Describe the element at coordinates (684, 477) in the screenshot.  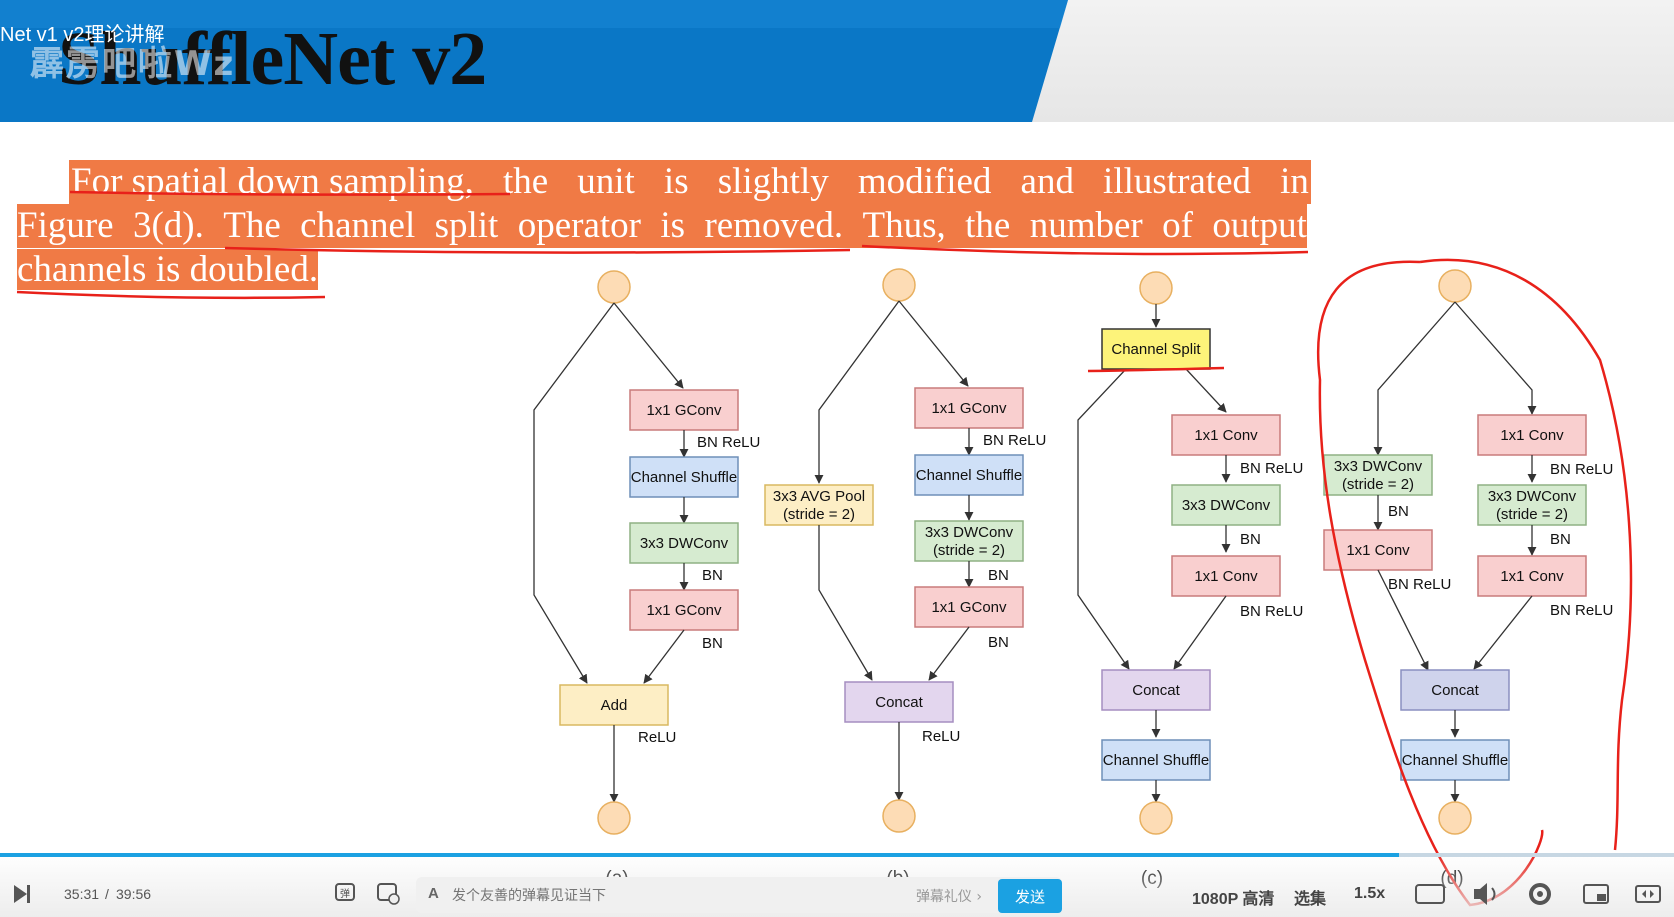
I see `a-channel-shuffle-label: Channel Shuffle` at that location.